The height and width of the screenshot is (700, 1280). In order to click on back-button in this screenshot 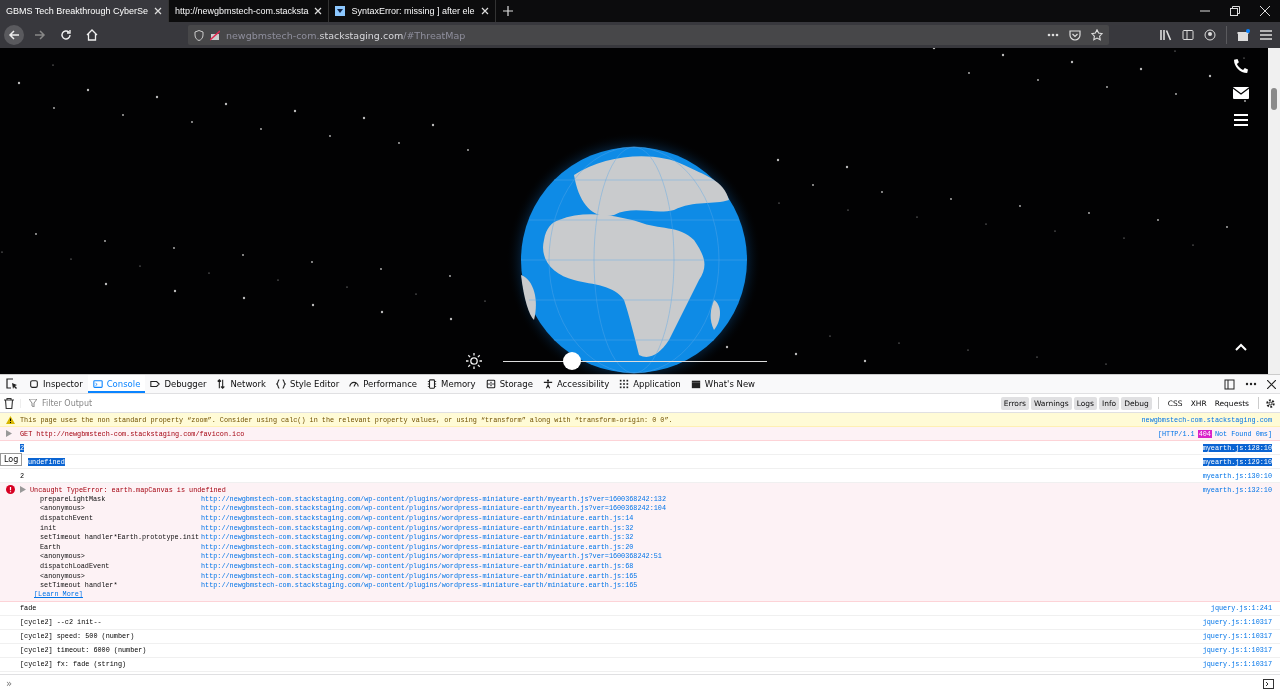, I will do `click(14, 35)`.